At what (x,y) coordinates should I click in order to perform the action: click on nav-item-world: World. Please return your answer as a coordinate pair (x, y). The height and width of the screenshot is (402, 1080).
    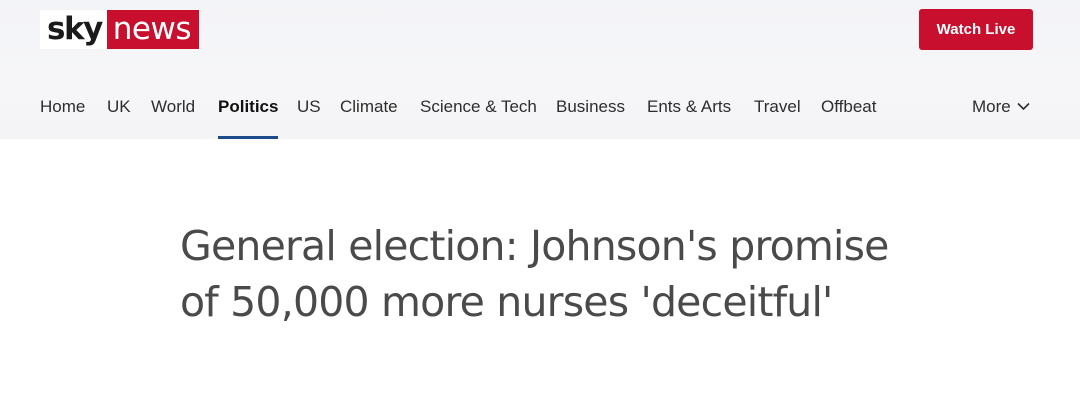
    Looking at the image, I should click on (173, 111).